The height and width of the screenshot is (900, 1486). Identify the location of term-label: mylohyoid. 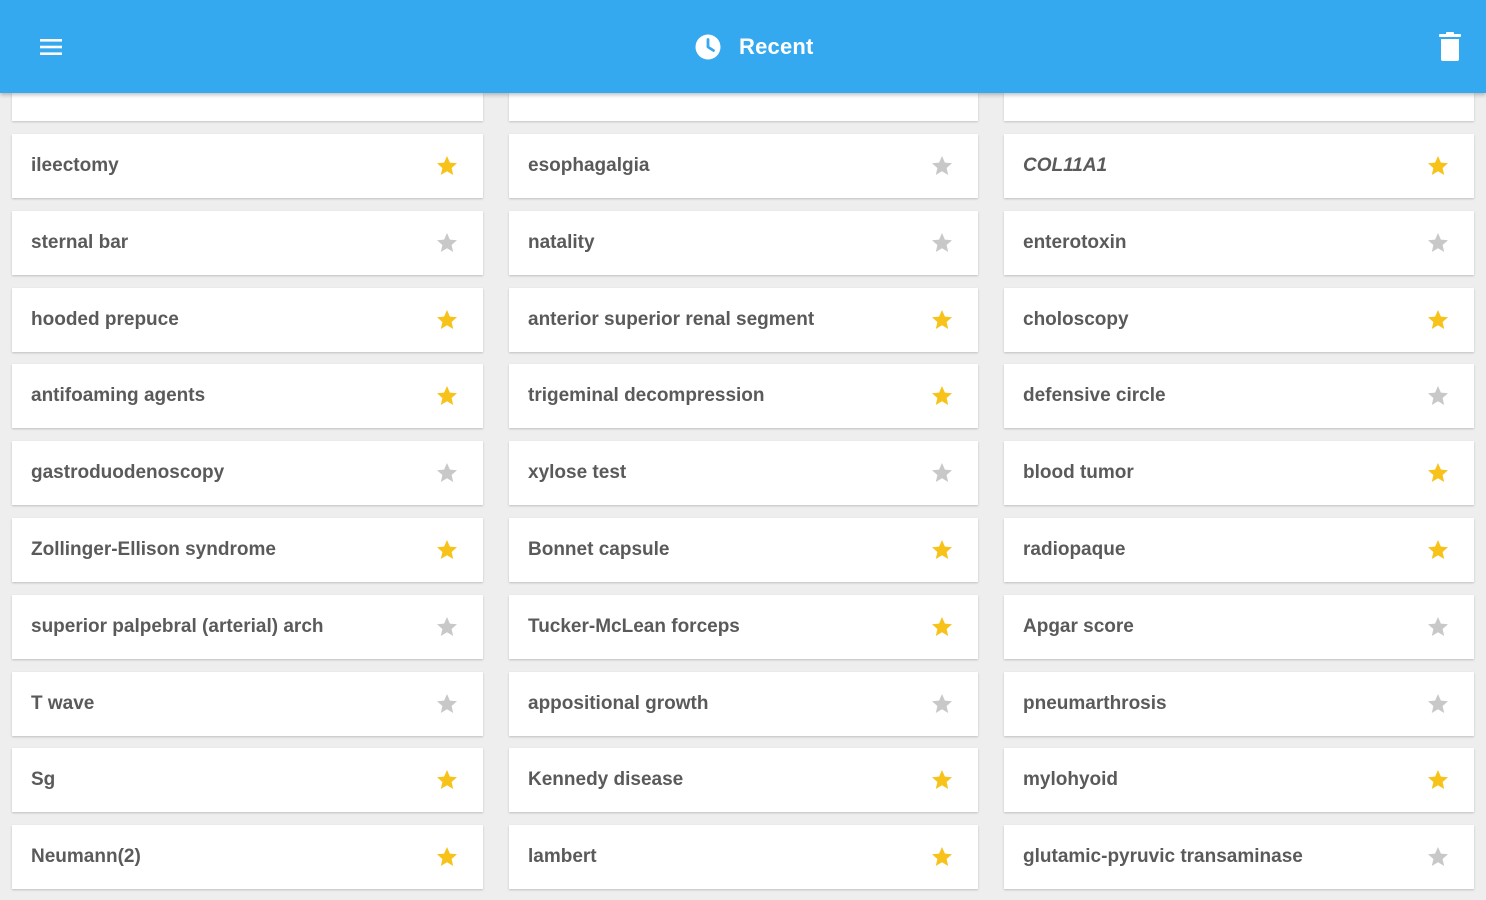
(1071, 779).